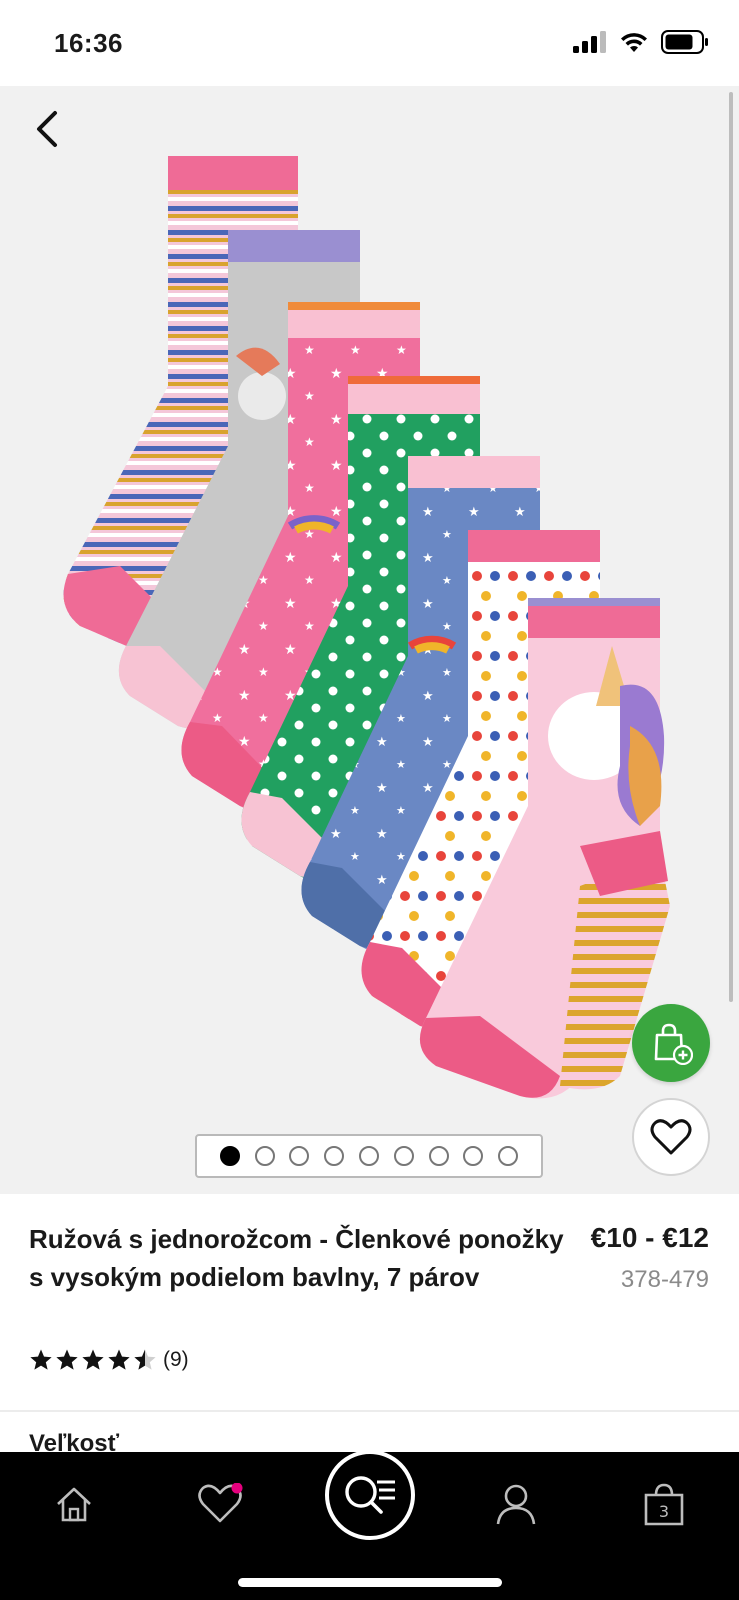 The width and height of the screenshot is (739, 1600). I want to click on tab-home, so click(74, 1504).